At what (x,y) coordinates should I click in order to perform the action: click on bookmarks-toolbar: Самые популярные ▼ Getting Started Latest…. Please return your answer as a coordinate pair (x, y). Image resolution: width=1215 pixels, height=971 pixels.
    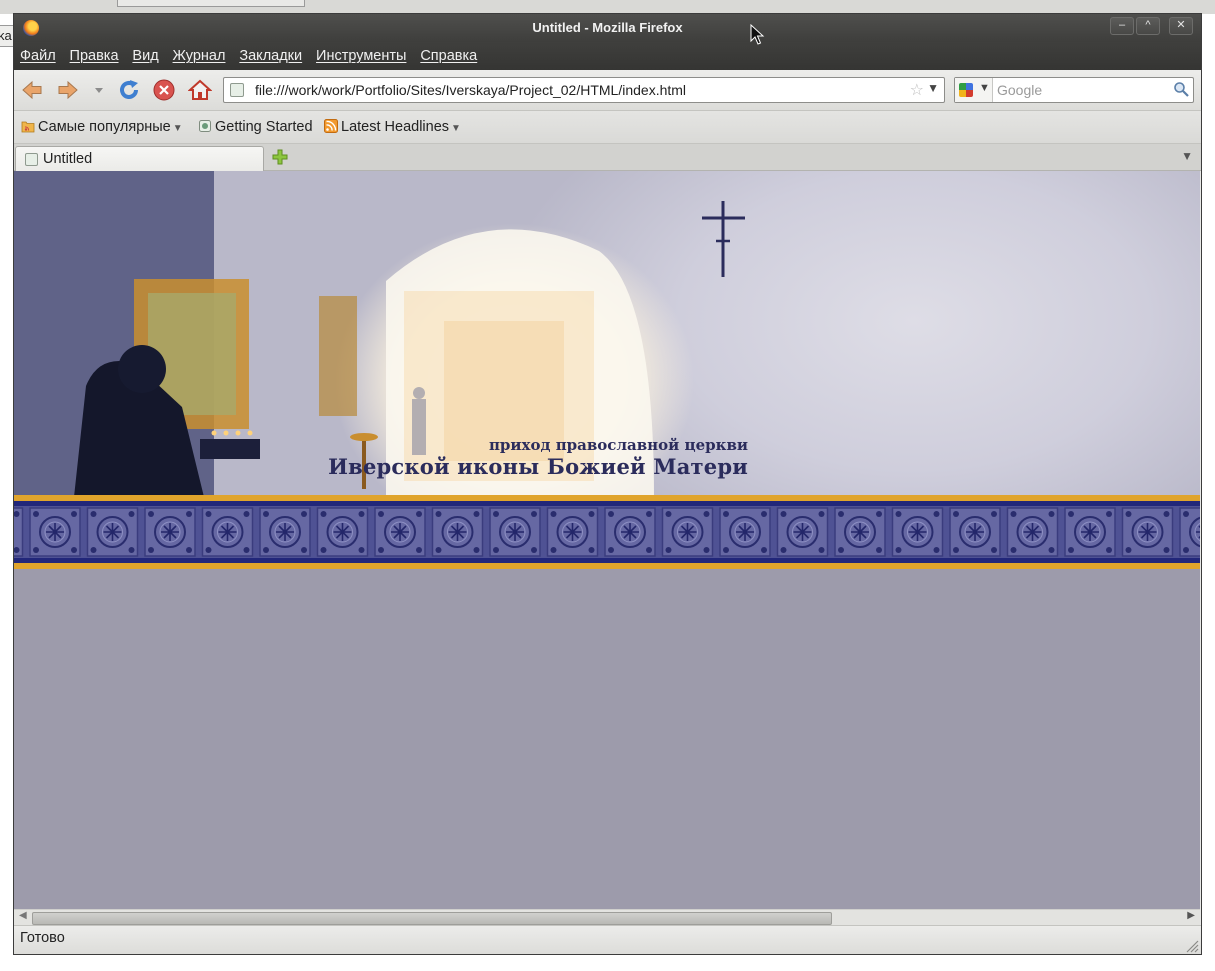
    Looking at the image, I should click on (607, 127).